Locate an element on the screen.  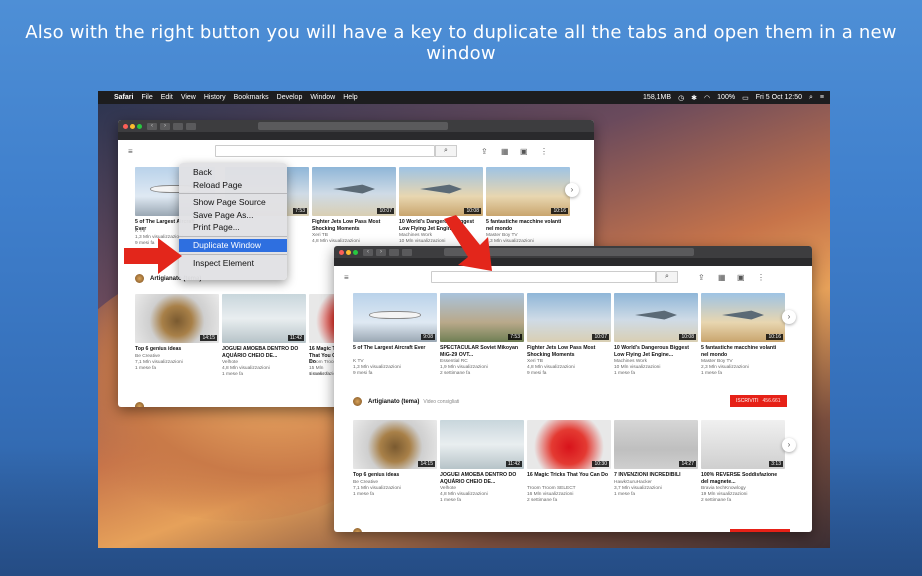
video-thumbnail: 7:53 is located at coordinates (482, 317).